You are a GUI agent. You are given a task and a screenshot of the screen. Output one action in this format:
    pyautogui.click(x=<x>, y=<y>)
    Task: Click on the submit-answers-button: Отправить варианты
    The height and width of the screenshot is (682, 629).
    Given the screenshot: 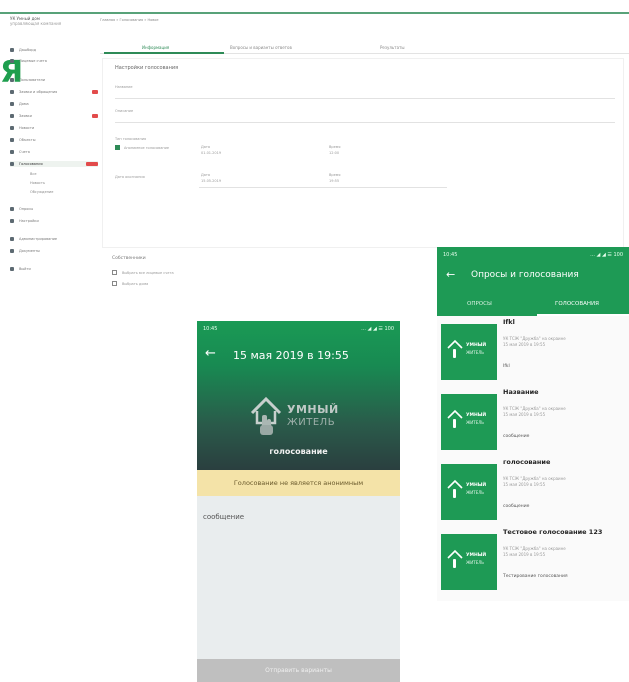 What is the action you would take?
    pyautogui.click(x=298, y=670)
    